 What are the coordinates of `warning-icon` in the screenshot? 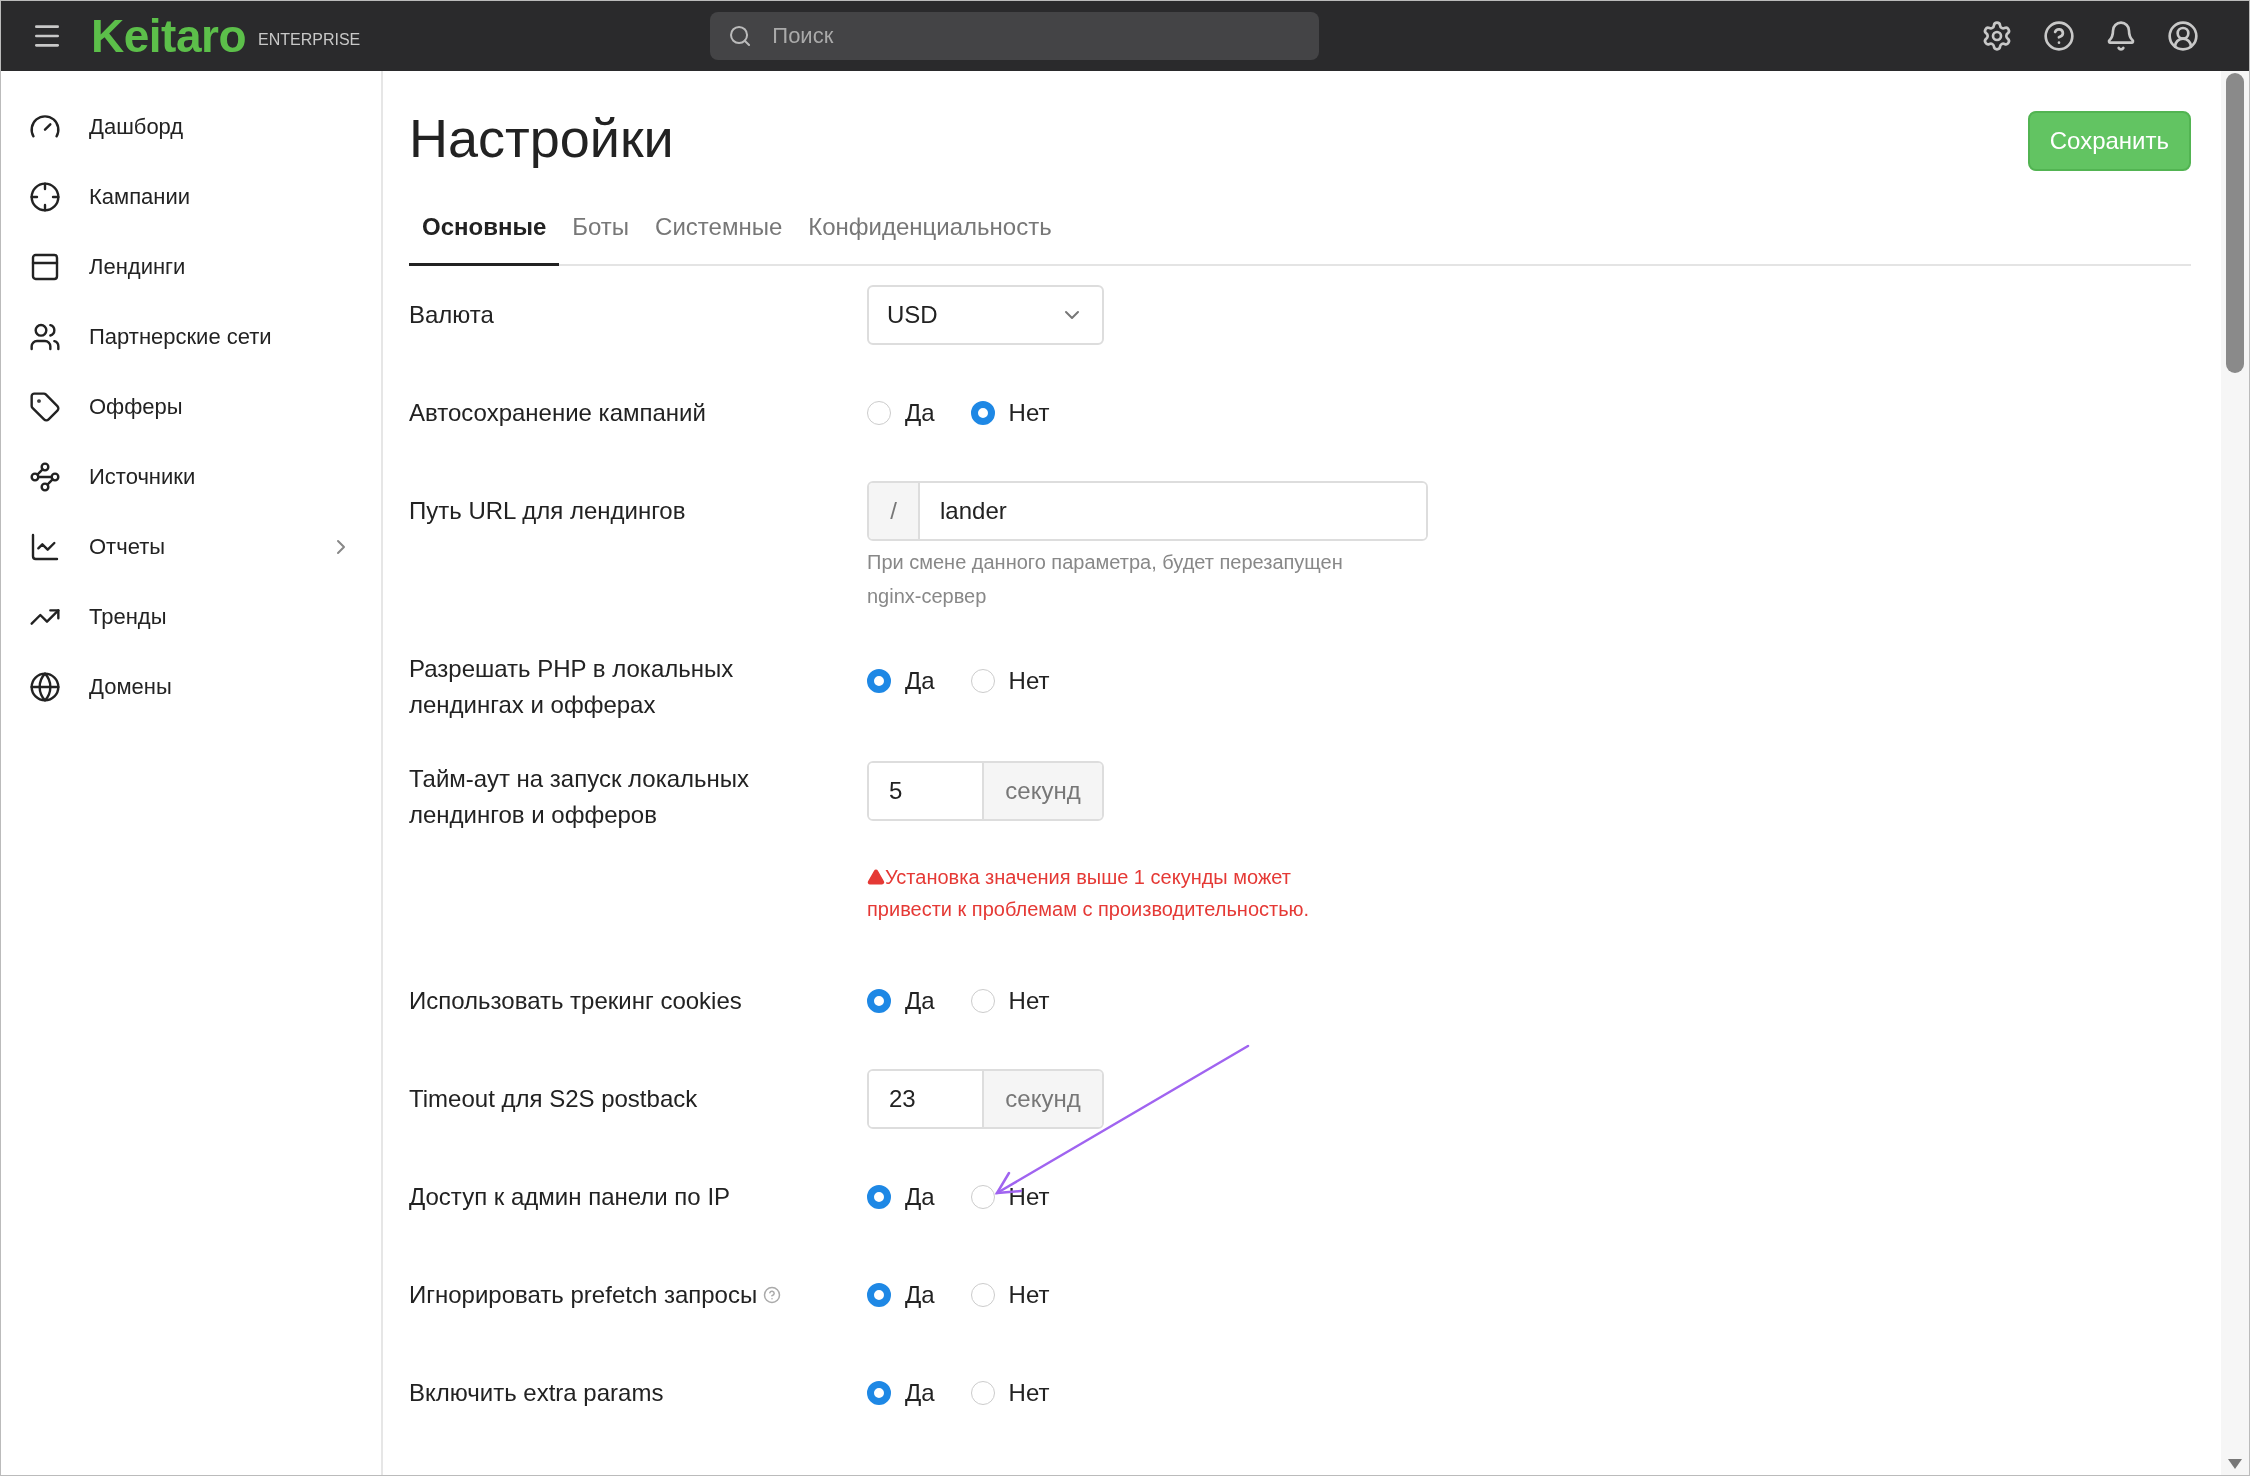 It's located at (876, 877).